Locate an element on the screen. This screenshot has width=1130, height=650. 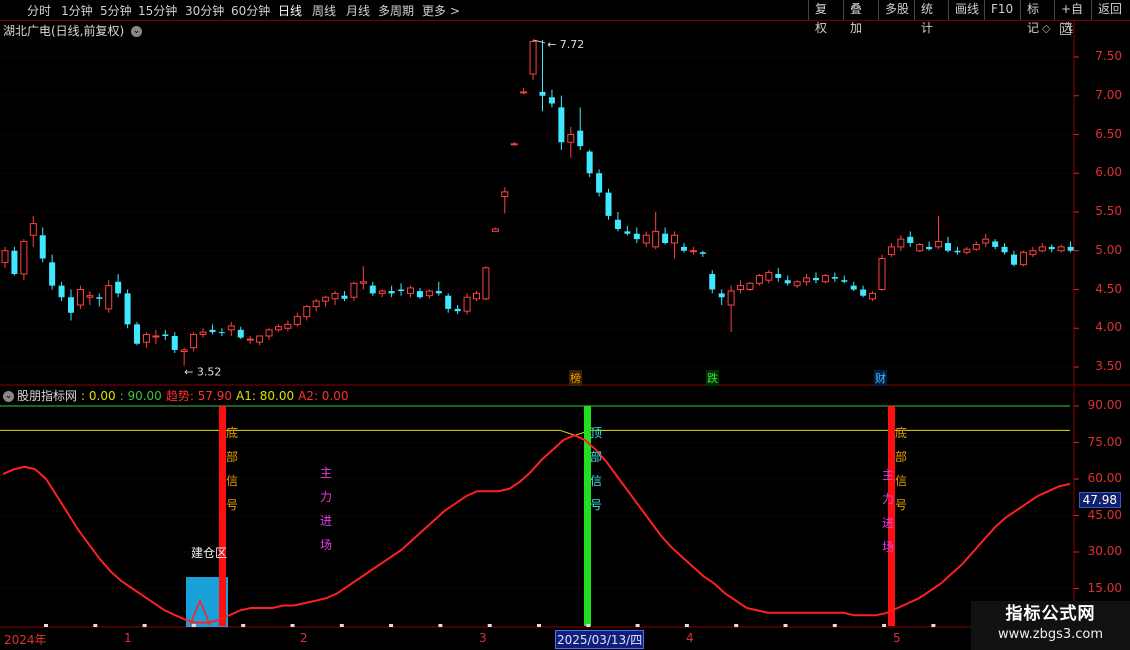
event-tag-0: 榜 is located at coordinates (575, 378).